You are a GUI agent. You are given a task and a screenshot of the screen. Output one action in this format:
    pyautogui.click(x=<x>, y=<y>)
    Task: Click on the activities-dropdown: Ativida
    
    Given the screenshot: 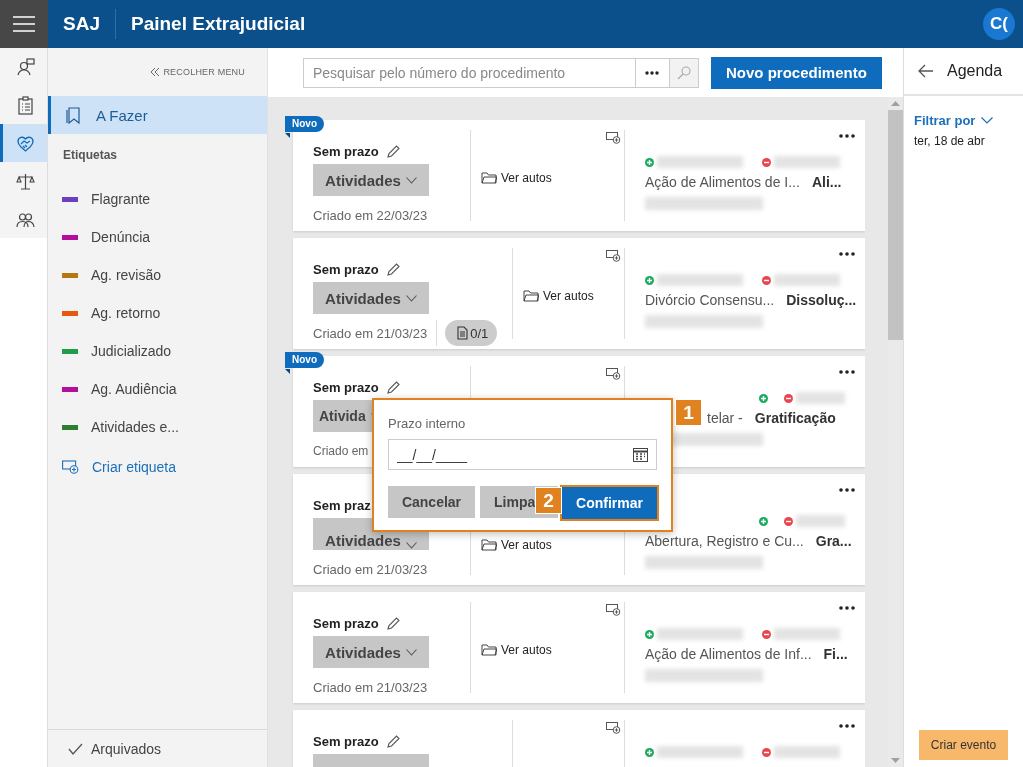 What is the action you would take?
    pyautogui.click(x=342, y=416)
    